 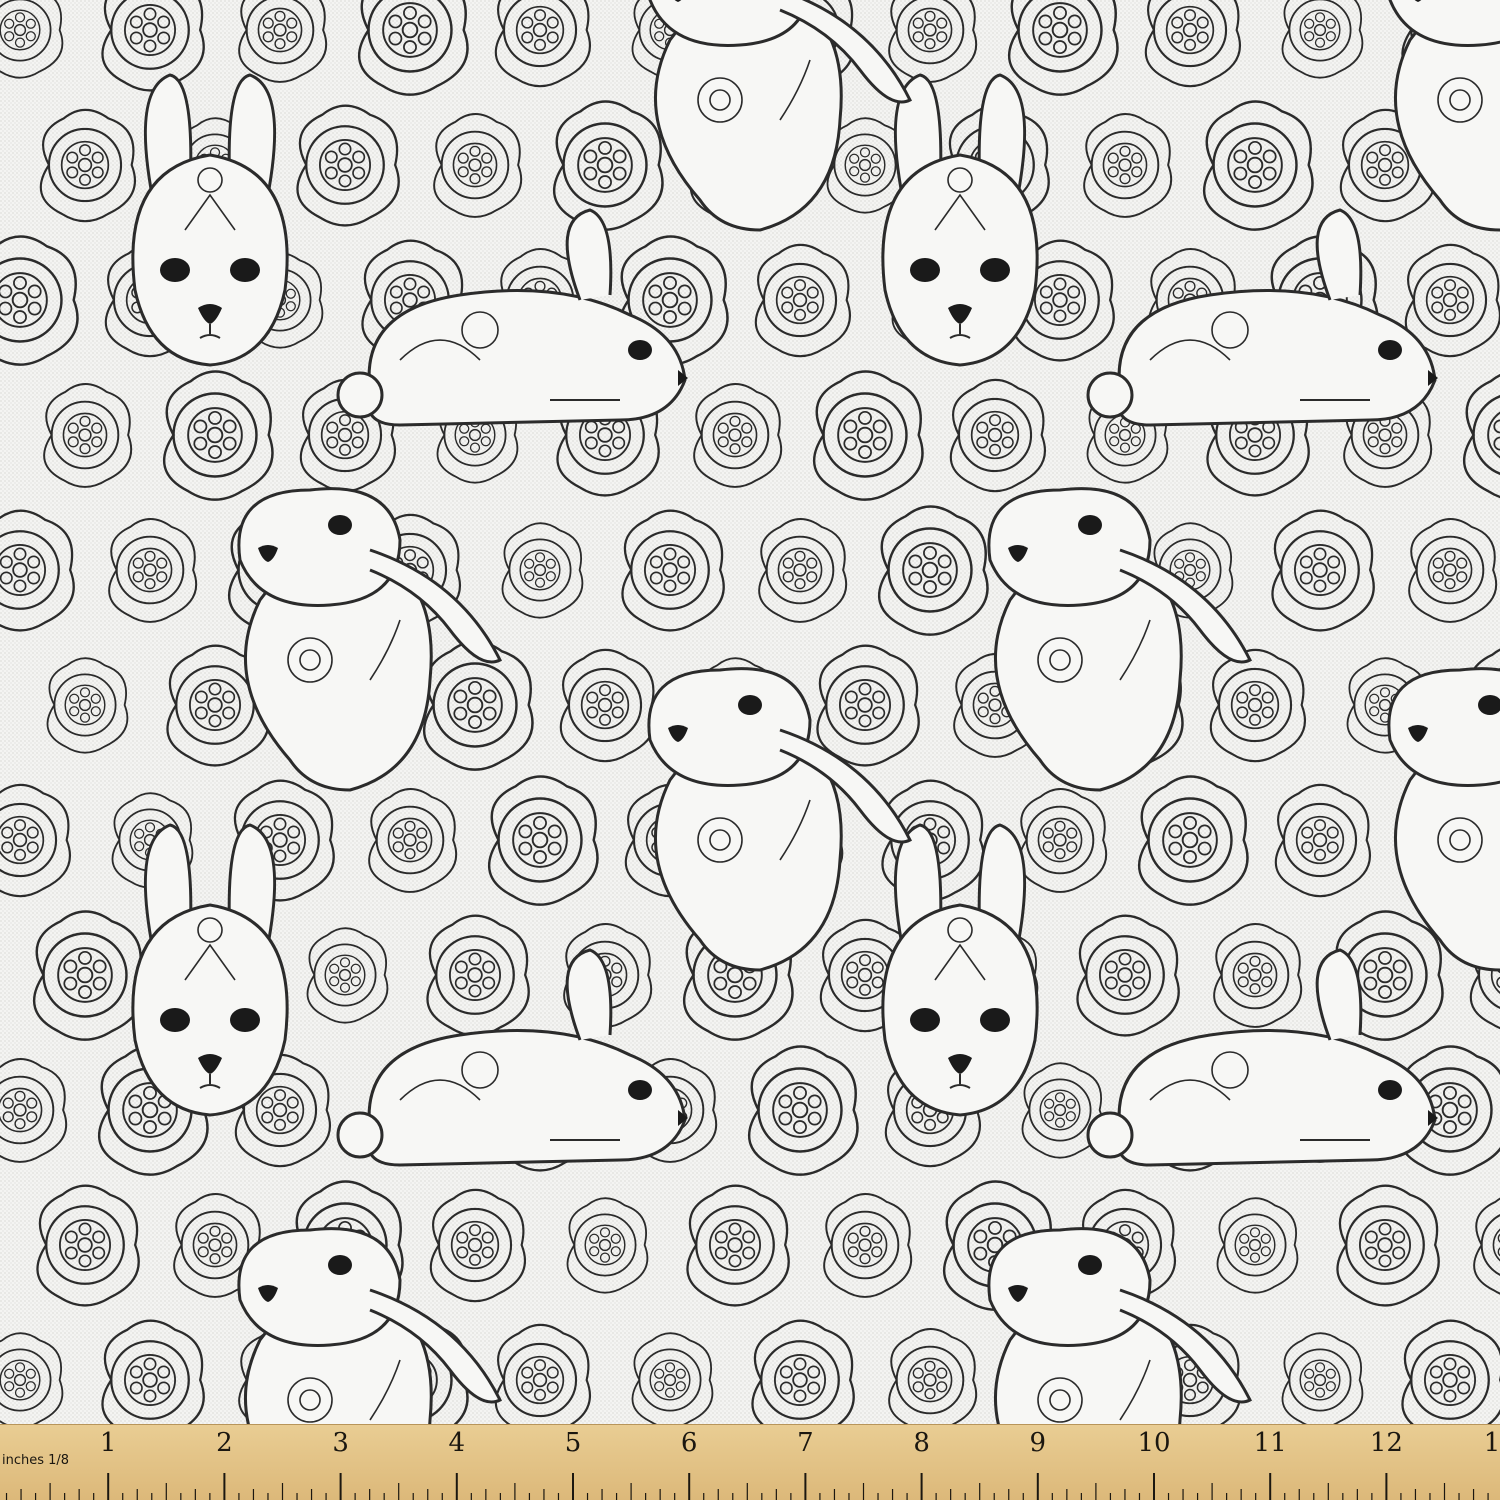 I want to click on measuring-ruler: 1 2 3 4 5 6 7 8 9 10 11 12 1 inches 1/8, so click(x=750, y=1462).